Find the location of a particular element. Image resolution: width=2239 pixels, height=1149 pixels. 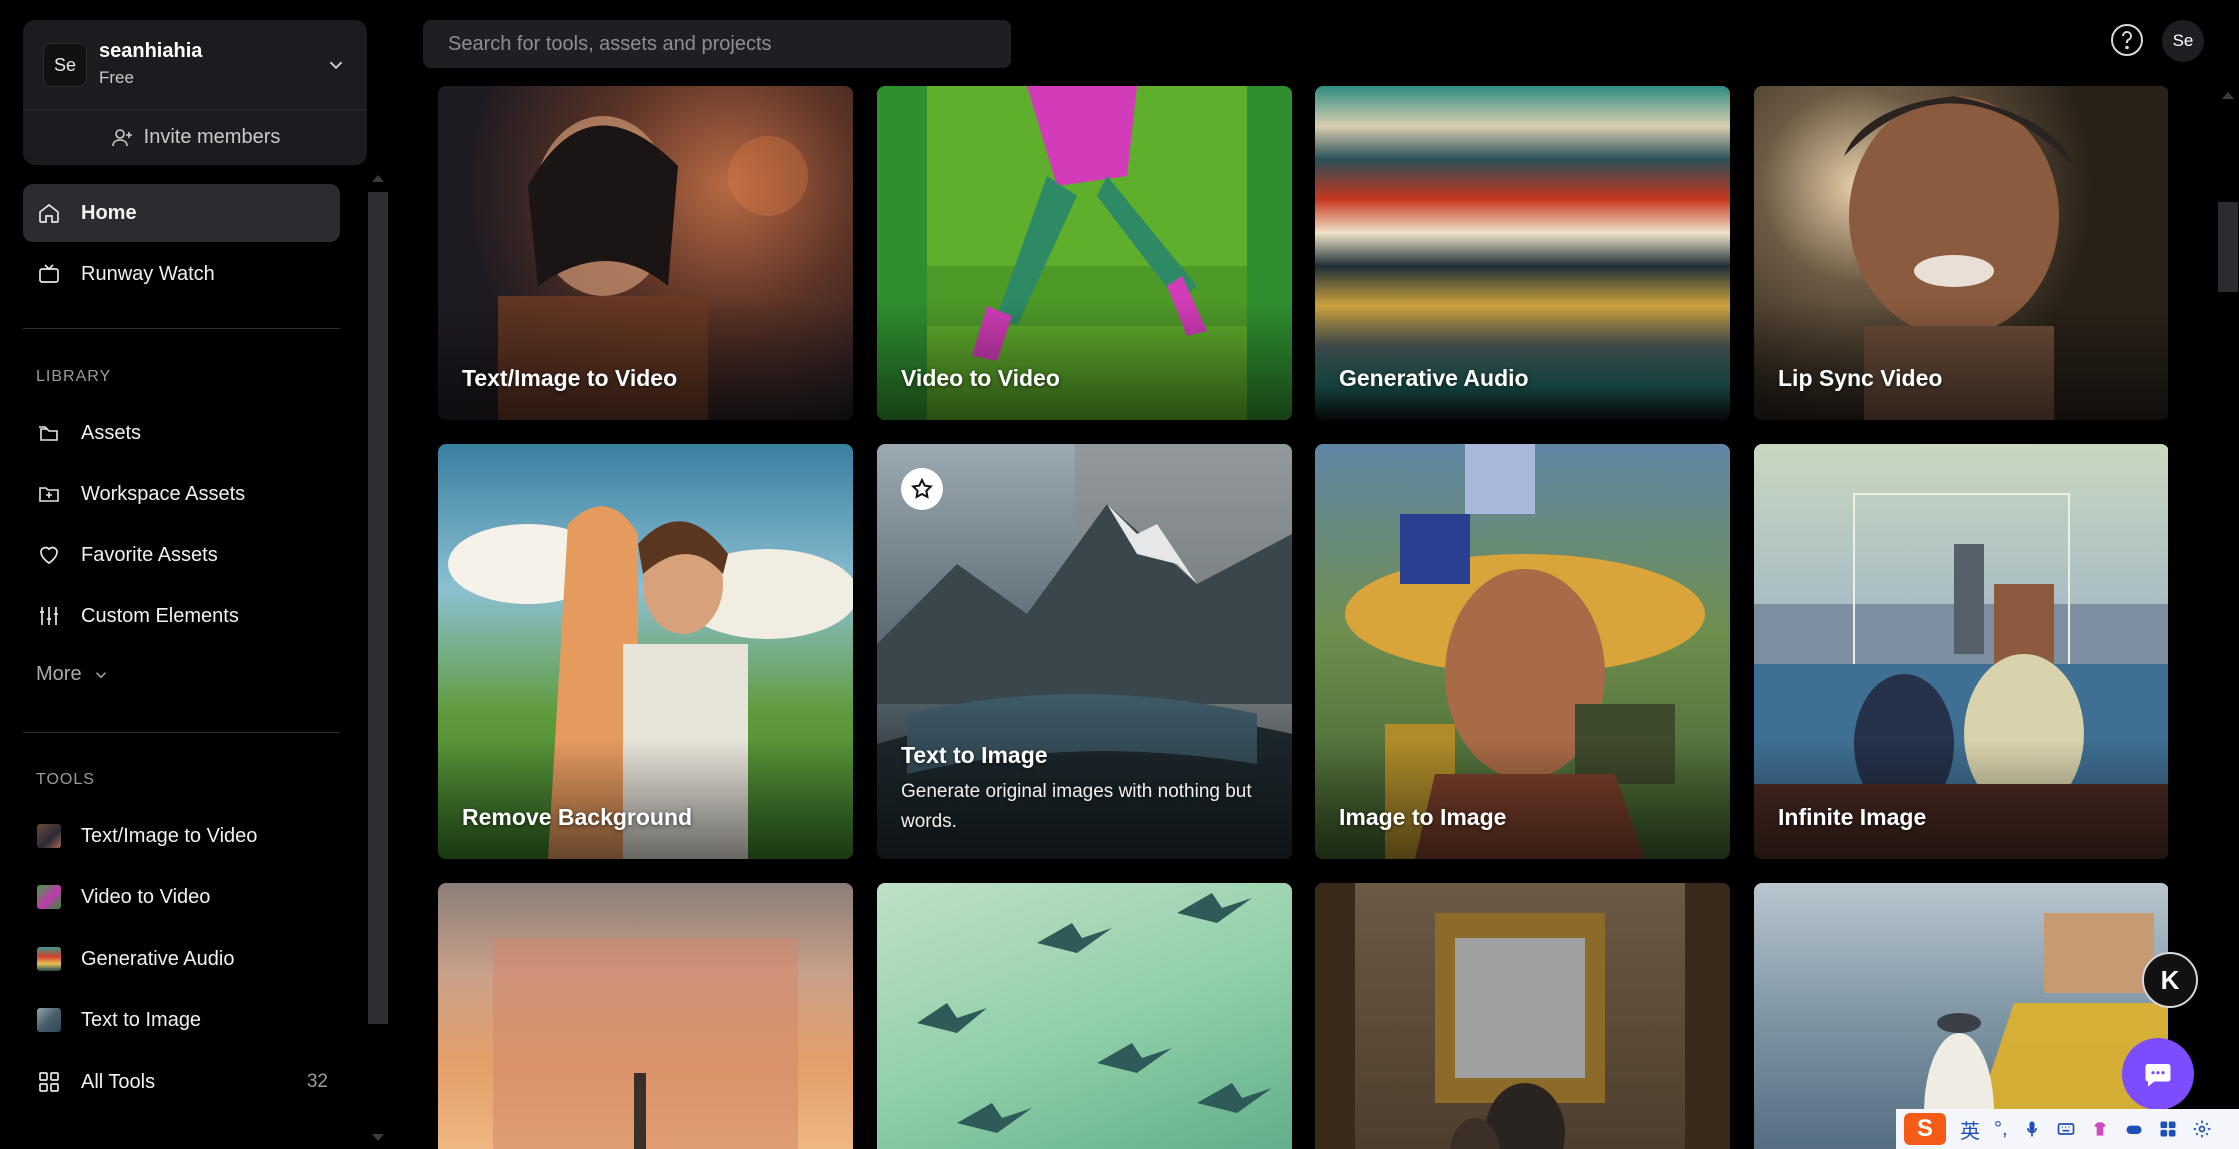

workspace-avatar: Se is located at coordinates (65, 65).